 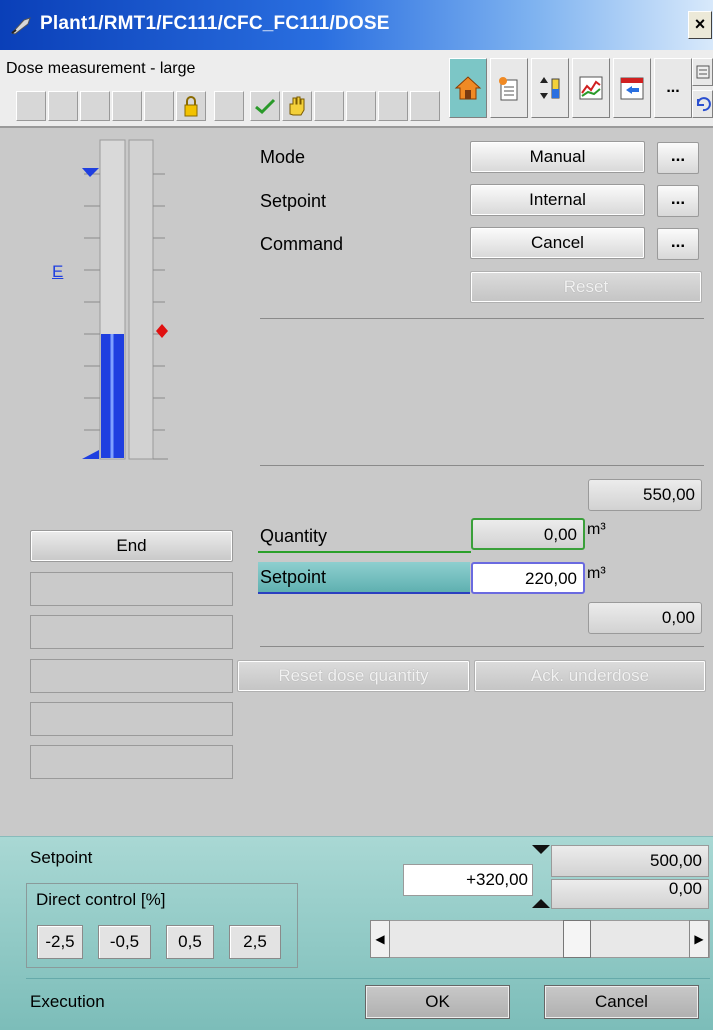 What do you see at coordinates (190, 942) in the screenshot?
I see `step-plus-0-5-button: 0,5` at bounding box center [190, 942].